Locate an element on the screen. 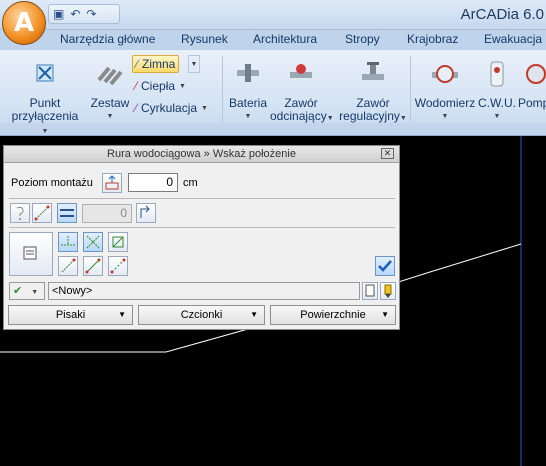 Image resolution: width=546 pixels, height=466 pixels. zestaw-button: Zestaw ▼ is located at coordinates (110, 91).